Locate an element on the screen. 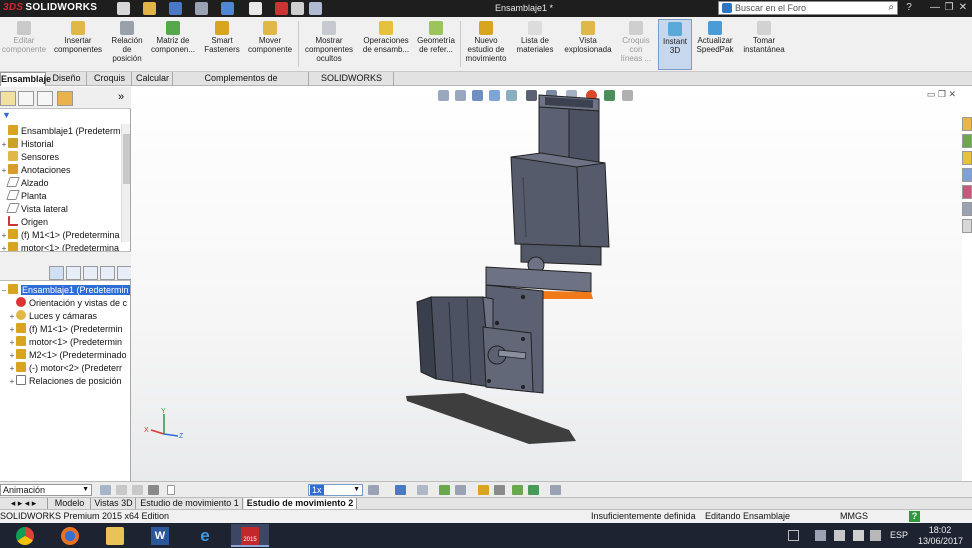 The image size is (972, 548). motion-item-motor1: + motor<1> (Predetermin is located at coordinates (65, 342).